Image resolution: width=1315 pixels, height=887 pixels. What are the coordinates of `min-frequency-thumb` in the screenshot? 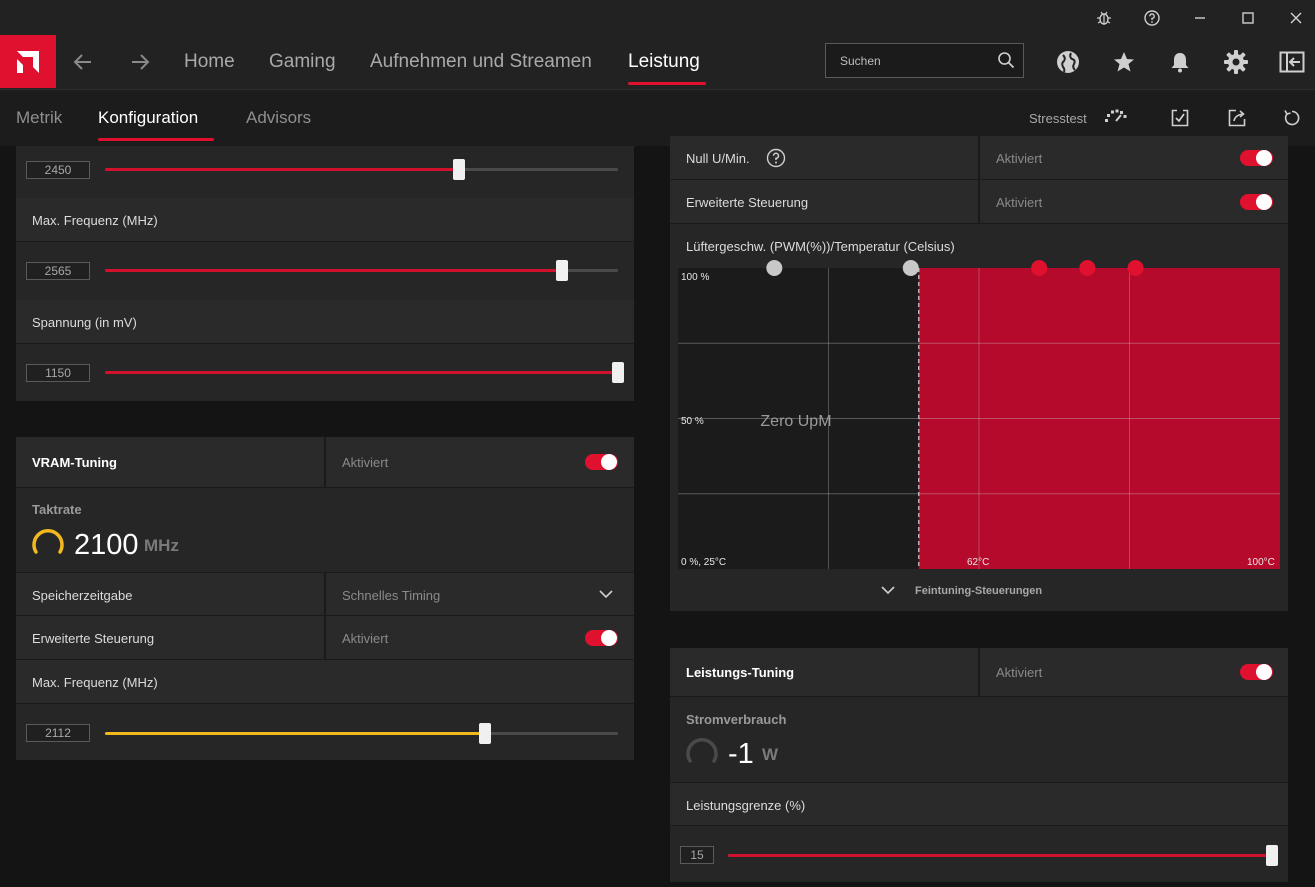 It's located at (458, 169).